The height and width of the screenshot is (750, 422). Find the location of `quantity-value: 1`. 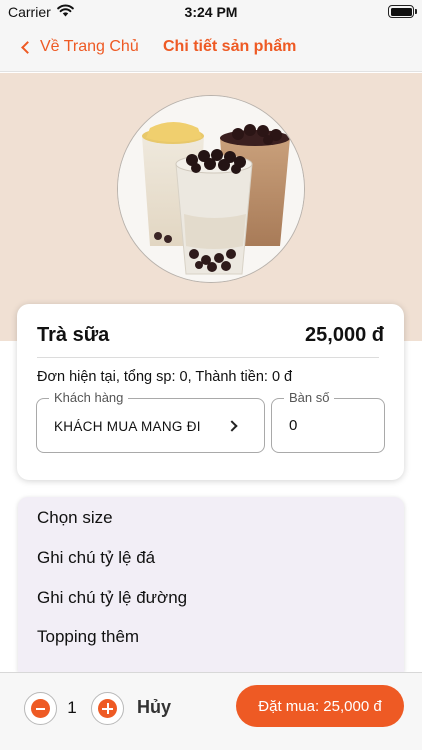

quantity-value: 1 is located at coordinates (72, 707).